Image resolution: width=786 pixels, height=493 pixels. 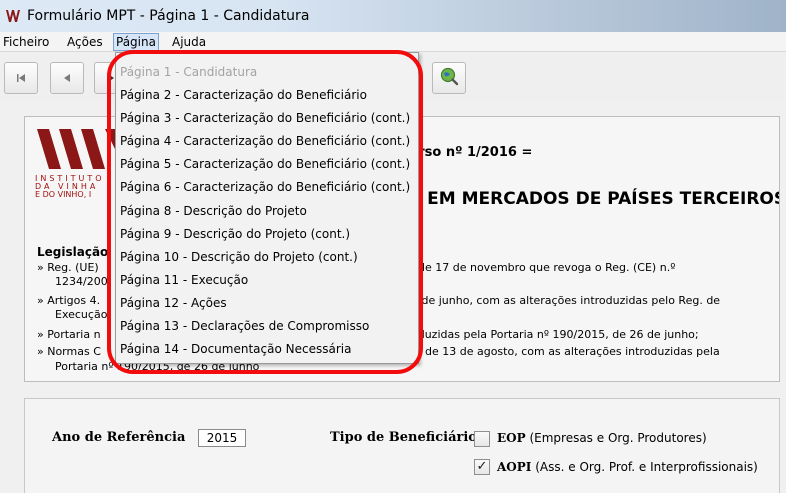 What do you see at coordinates (81, 281) in the screenshot?
I see `legislation-line: 1234/200` at bounding box center [81, 281].